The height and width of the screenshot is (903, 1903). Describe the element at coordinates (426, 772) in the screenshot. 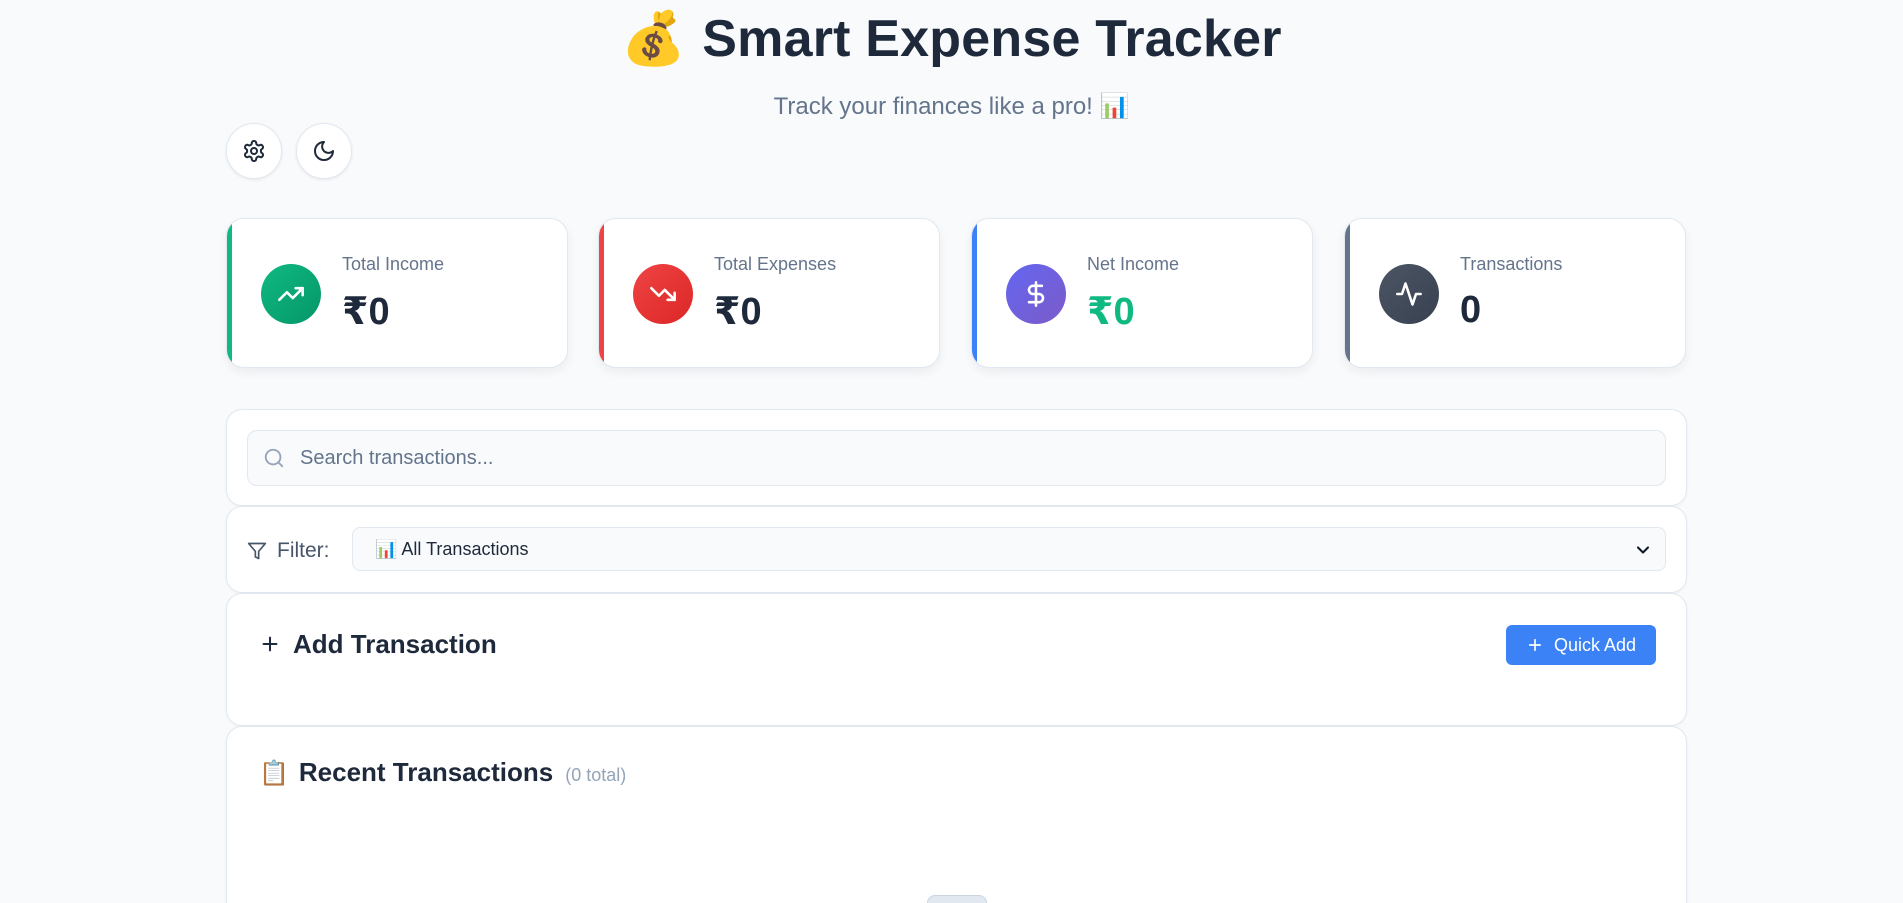

I see `recent-transactions-title: Recent Transactions` at that location.